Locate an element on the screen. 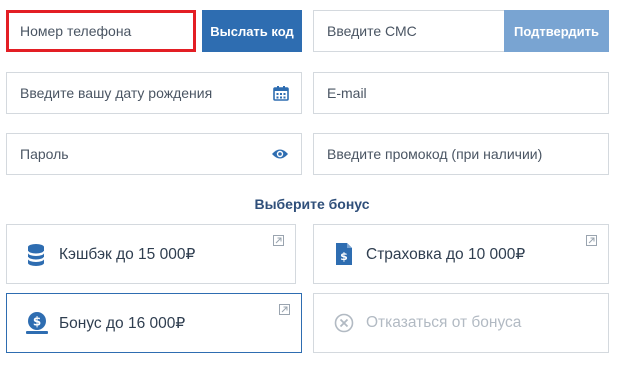 The image size is (624, 375). money-bag-icon: $ is located at coordinates (37, 323).